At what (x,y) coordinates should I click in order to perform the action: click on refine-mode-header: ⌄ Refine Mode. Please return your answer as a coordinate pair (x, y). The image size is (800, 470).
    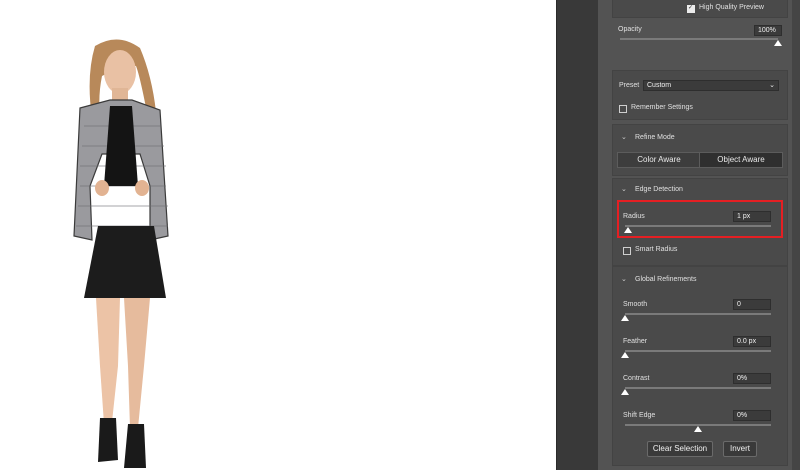
    Looking at the image, I should click on (648, 137).